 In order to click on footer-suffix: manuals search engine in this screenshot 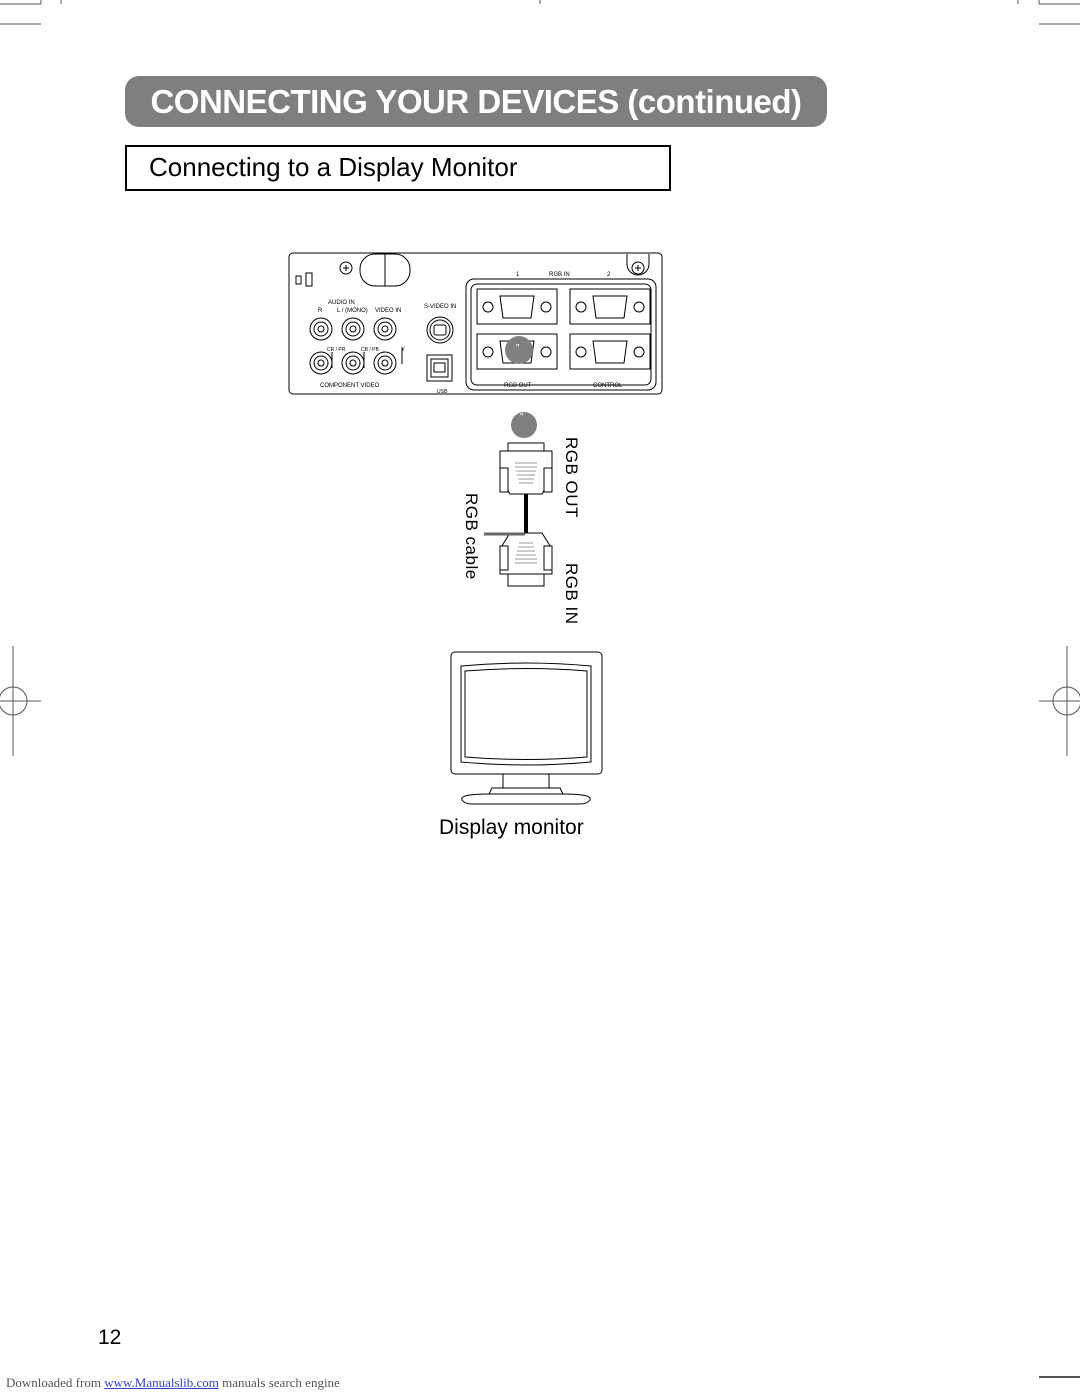, I will do `click(279, 1382)`.